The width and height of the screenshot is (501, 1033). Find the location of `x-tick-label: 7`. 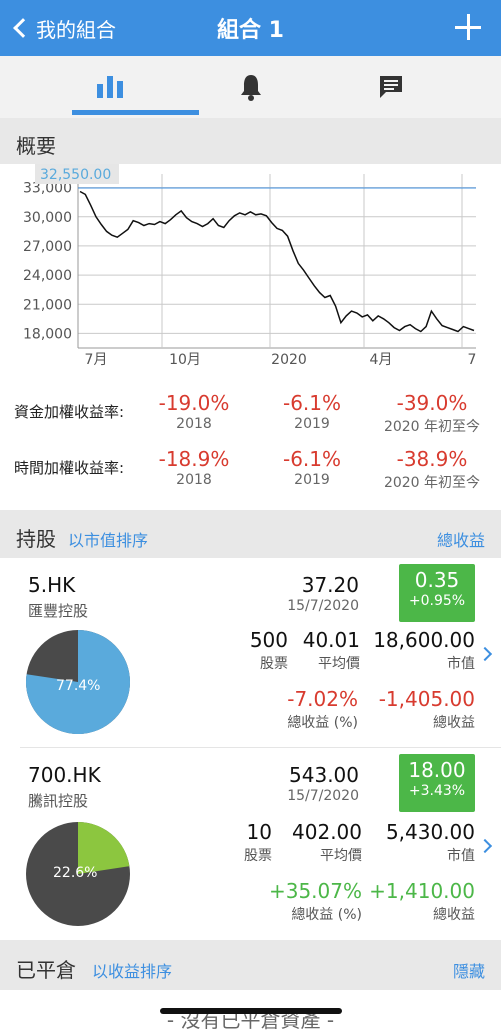

x-tick-label: 7 is located at coordinates (472, 360).